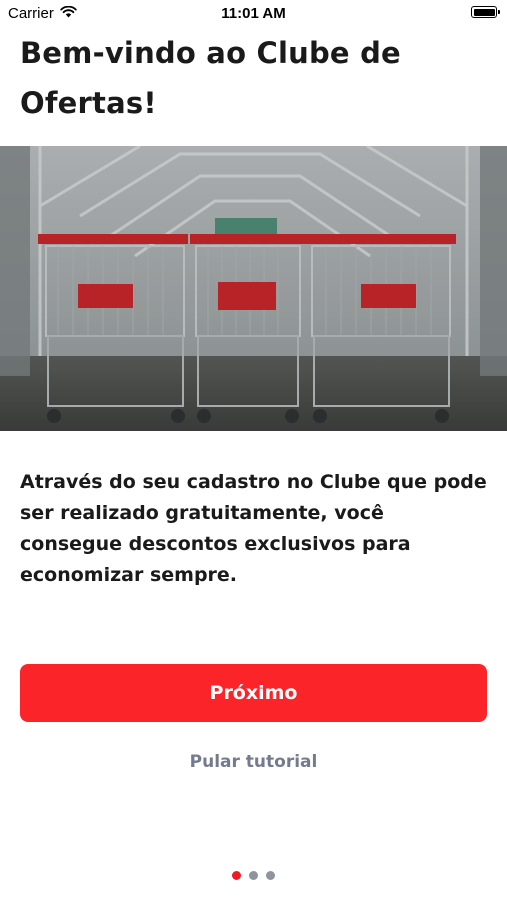  Describe the element at coordinates (210, 78) in the screenshot. I see `page-title: Bem-vindo ao Clube de Ofertas!` at that location.